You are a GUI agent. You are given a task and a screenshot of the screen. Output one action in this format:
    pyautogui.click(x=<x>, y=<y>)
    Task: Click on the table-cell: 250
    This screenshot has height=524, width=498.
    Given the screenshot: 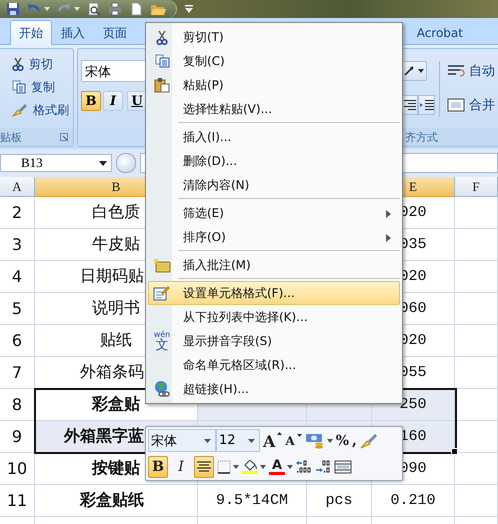 What is the action you would take?
    pyautogui.click(x=412, y=404)
    